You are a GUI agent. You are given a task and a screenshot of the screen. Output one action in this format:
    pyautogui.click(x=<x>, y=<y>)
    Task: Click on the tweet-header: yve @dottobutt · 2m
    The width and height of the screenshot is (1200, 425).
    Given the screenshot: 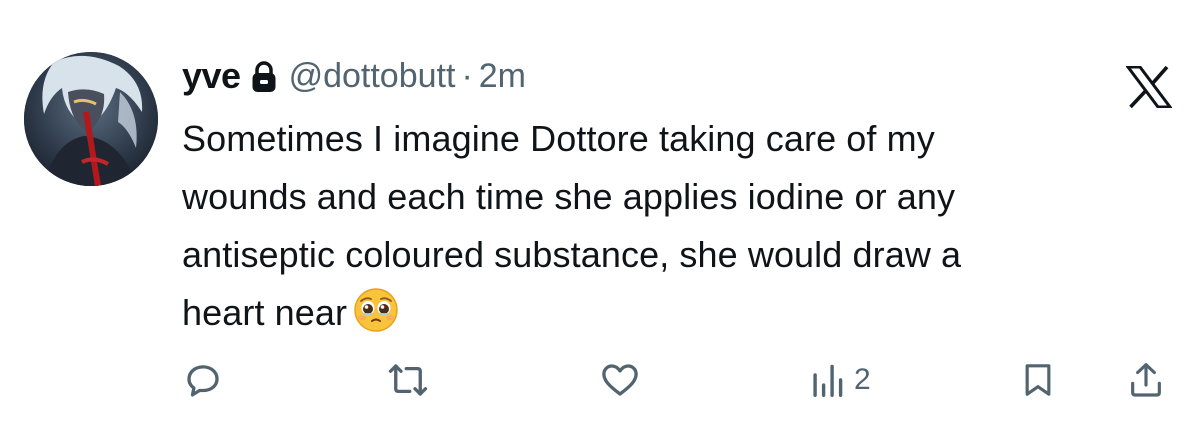 What is the action you would take?
    pyautogui.click(x=354, y=76)
    